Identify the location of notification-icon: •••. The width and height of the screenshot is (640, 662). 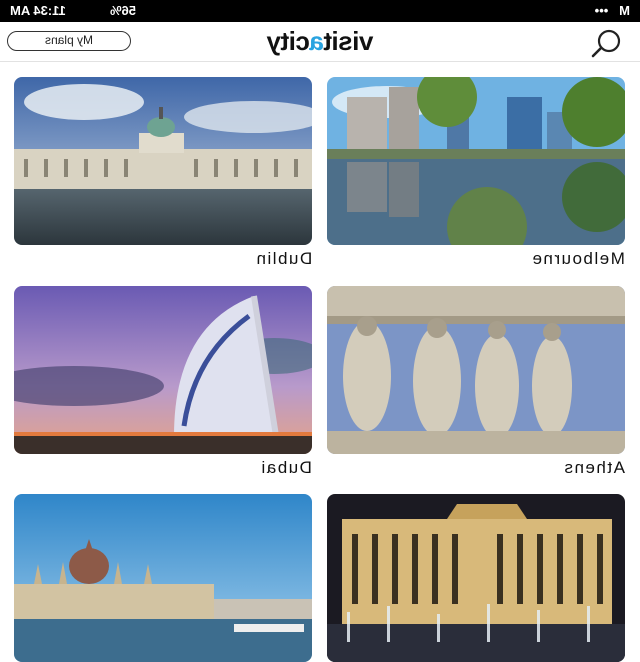
(601, 10).